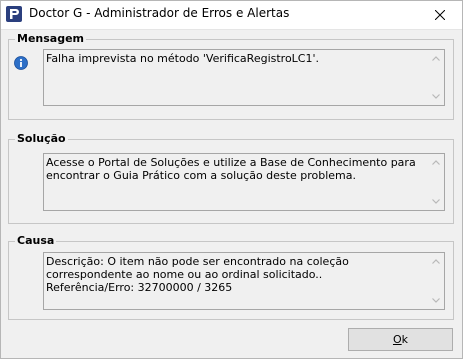  I want to click on doctor-g-logo-icon, so click(14, 14).